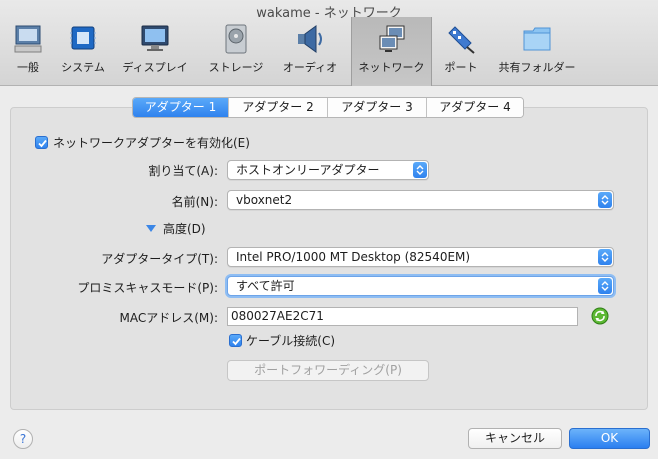  What do you see at coordinates (420, 286) in the screenshot?
I see `promiscuous-mode-select: すべて許可` at bounding box center [420, 286].